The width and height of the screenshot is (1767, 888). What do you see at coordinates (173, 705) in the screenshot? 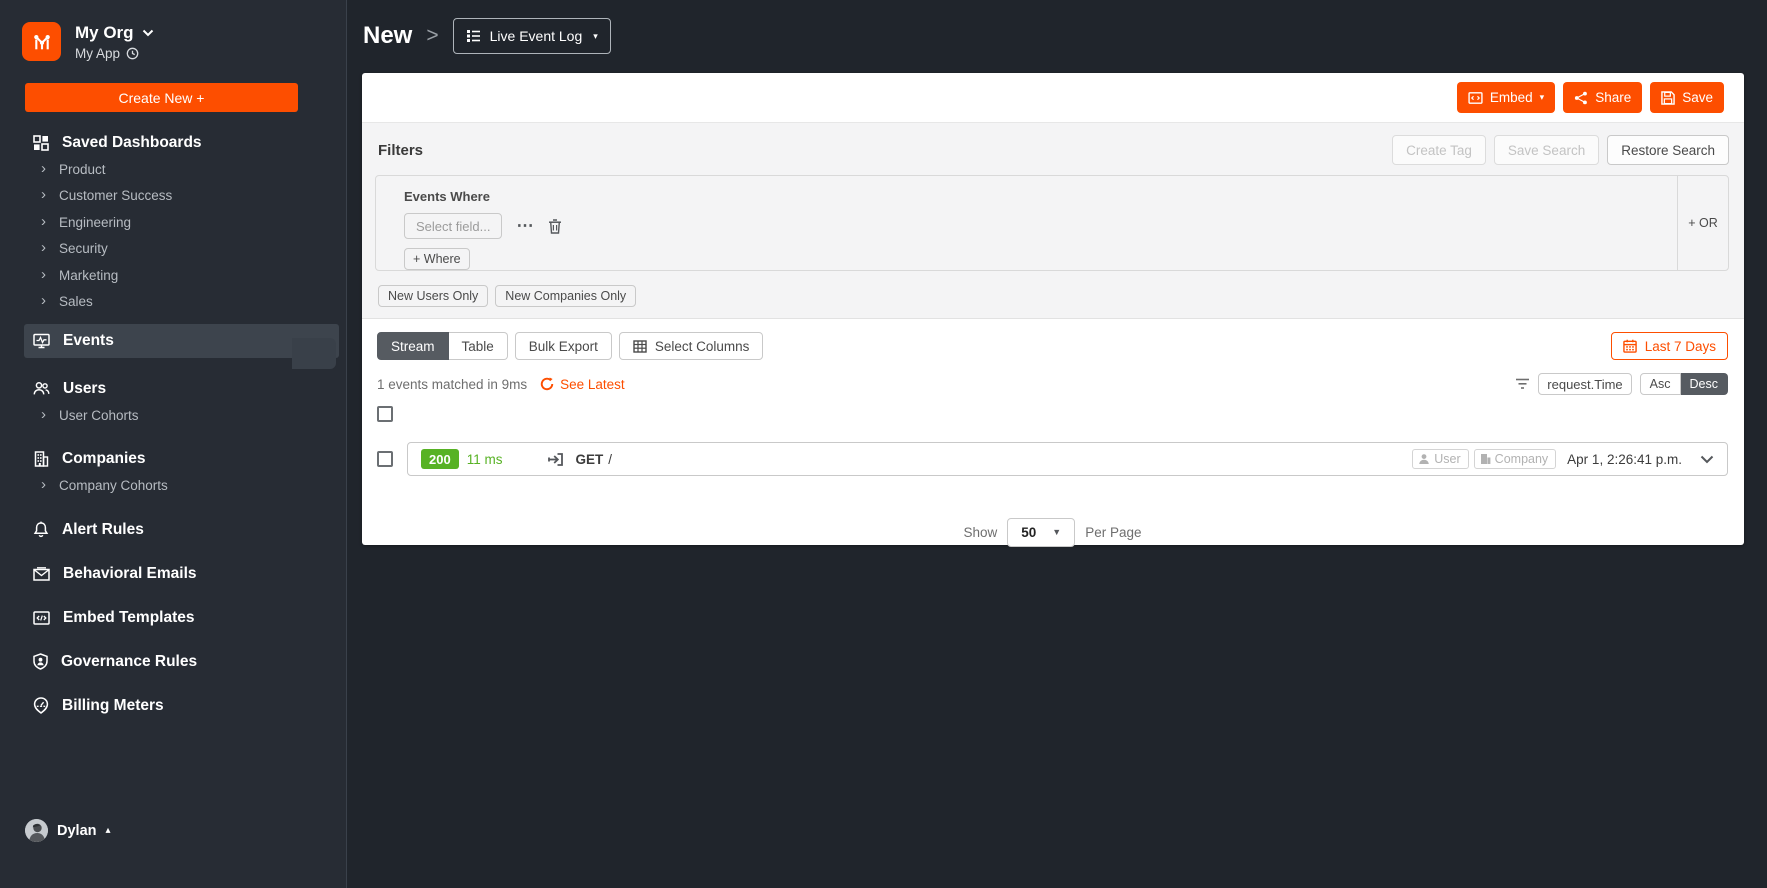
I see `sidebar-item-billing-meters: Billing Meters` at bounding box center [173, 705].